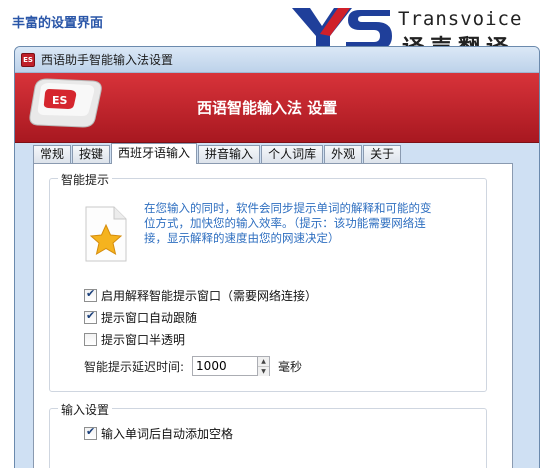  What do you see at coordinates (91, 154) in the screenshot?
I see `tab-keys: 按键` at bounding box center [91, 154].